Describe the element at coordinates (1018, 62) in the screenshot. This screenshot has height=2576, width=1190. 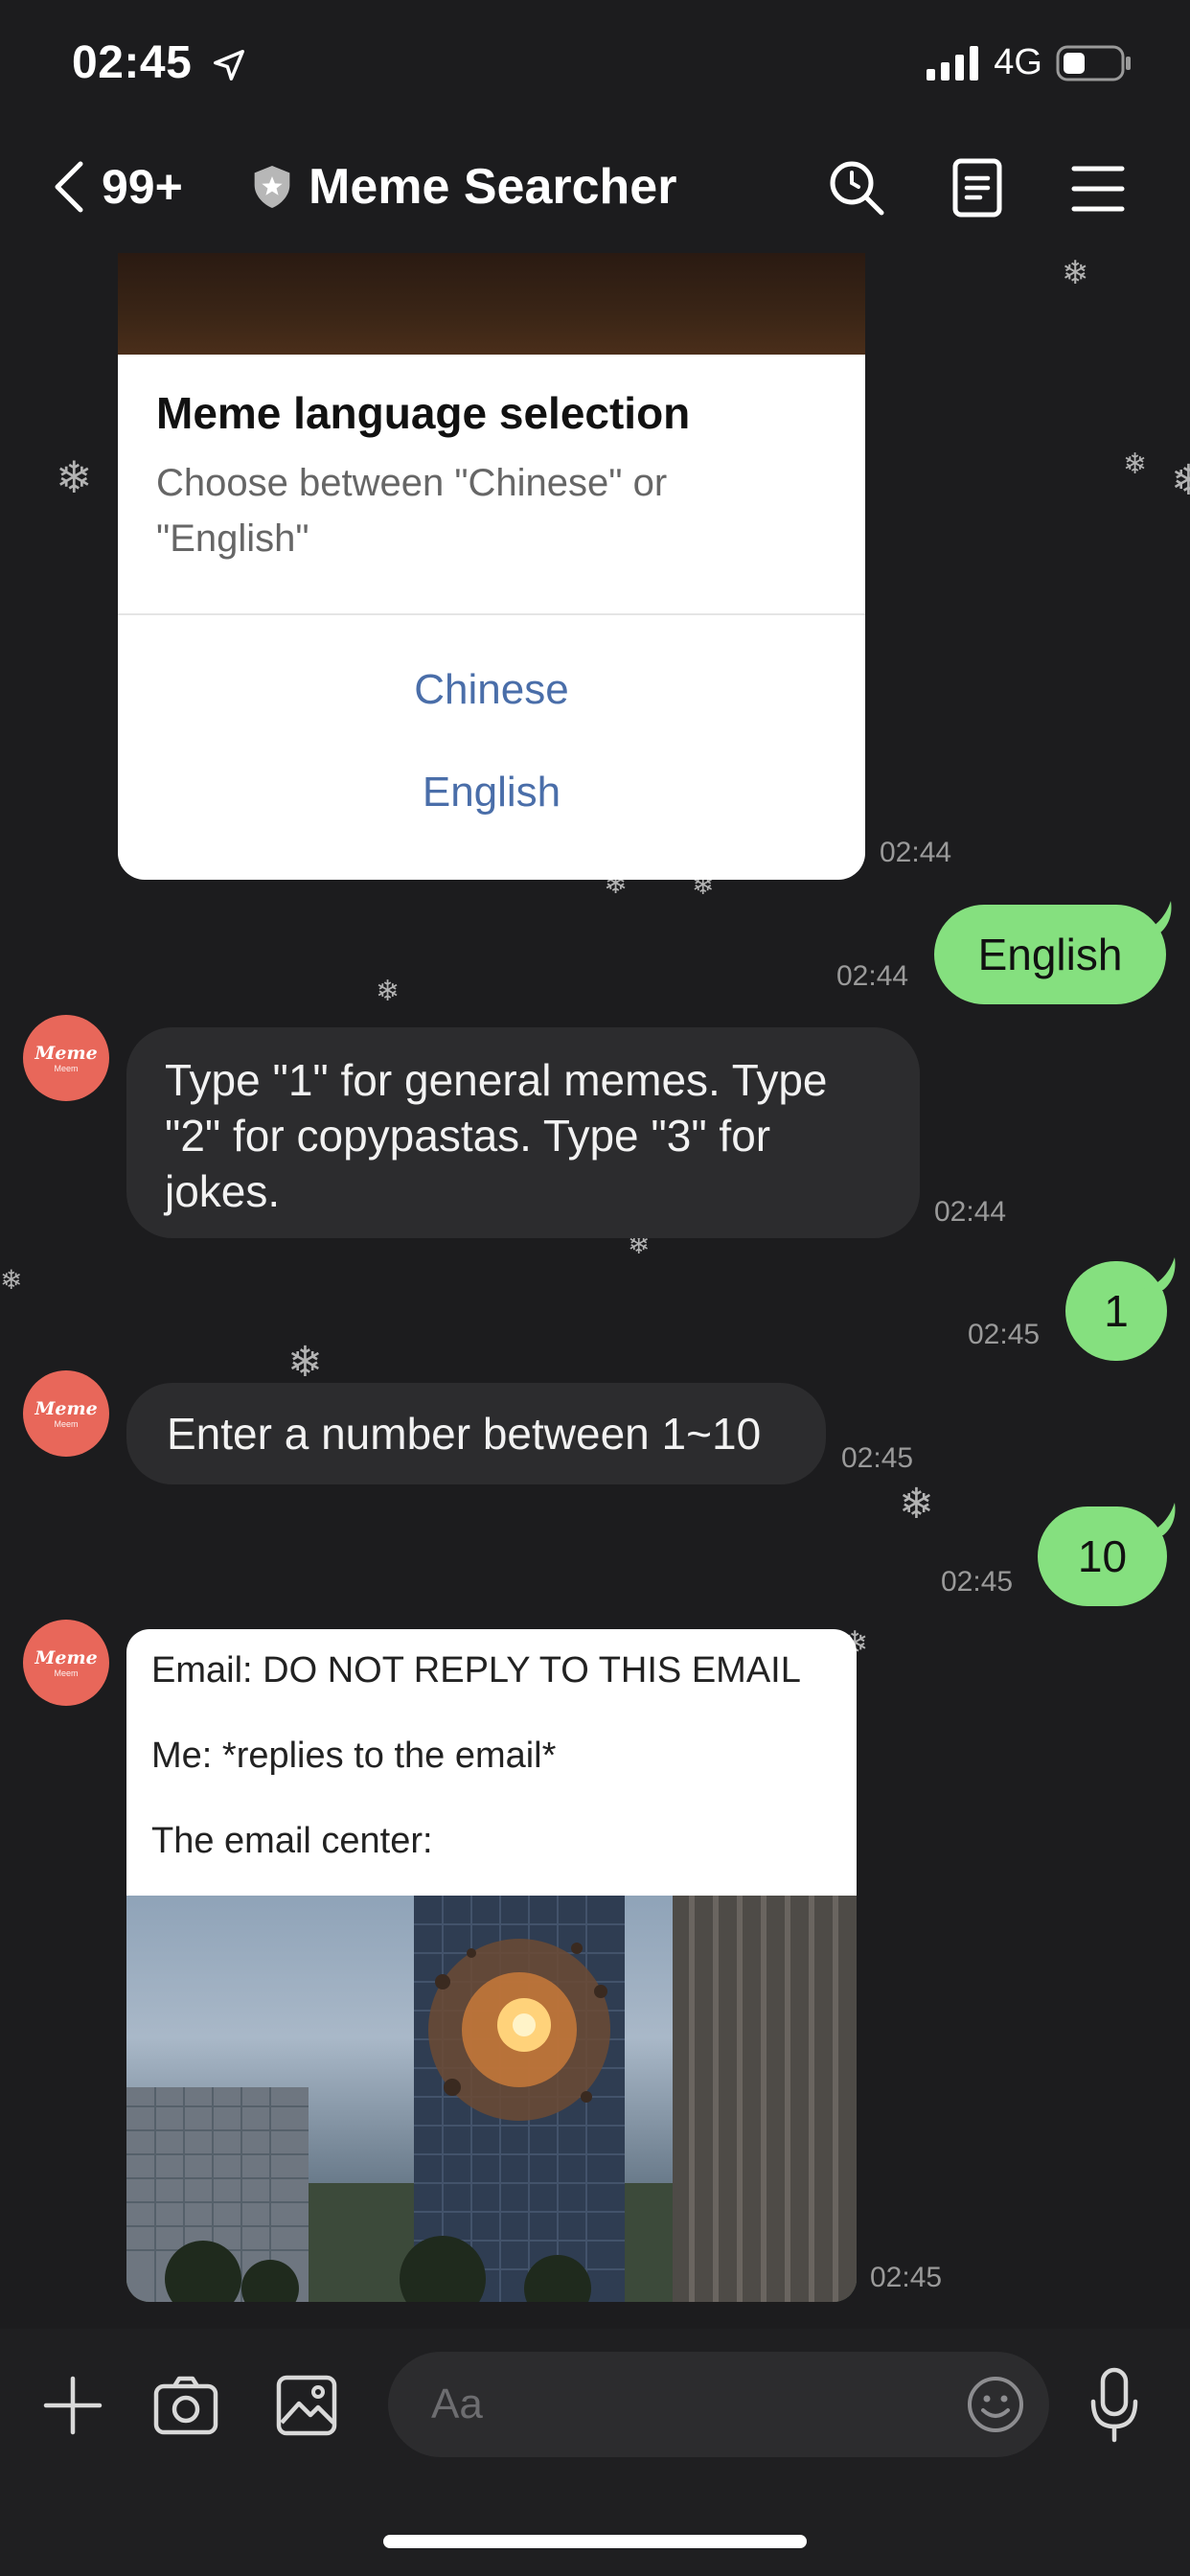
I see `network-type: 4G` at that location.